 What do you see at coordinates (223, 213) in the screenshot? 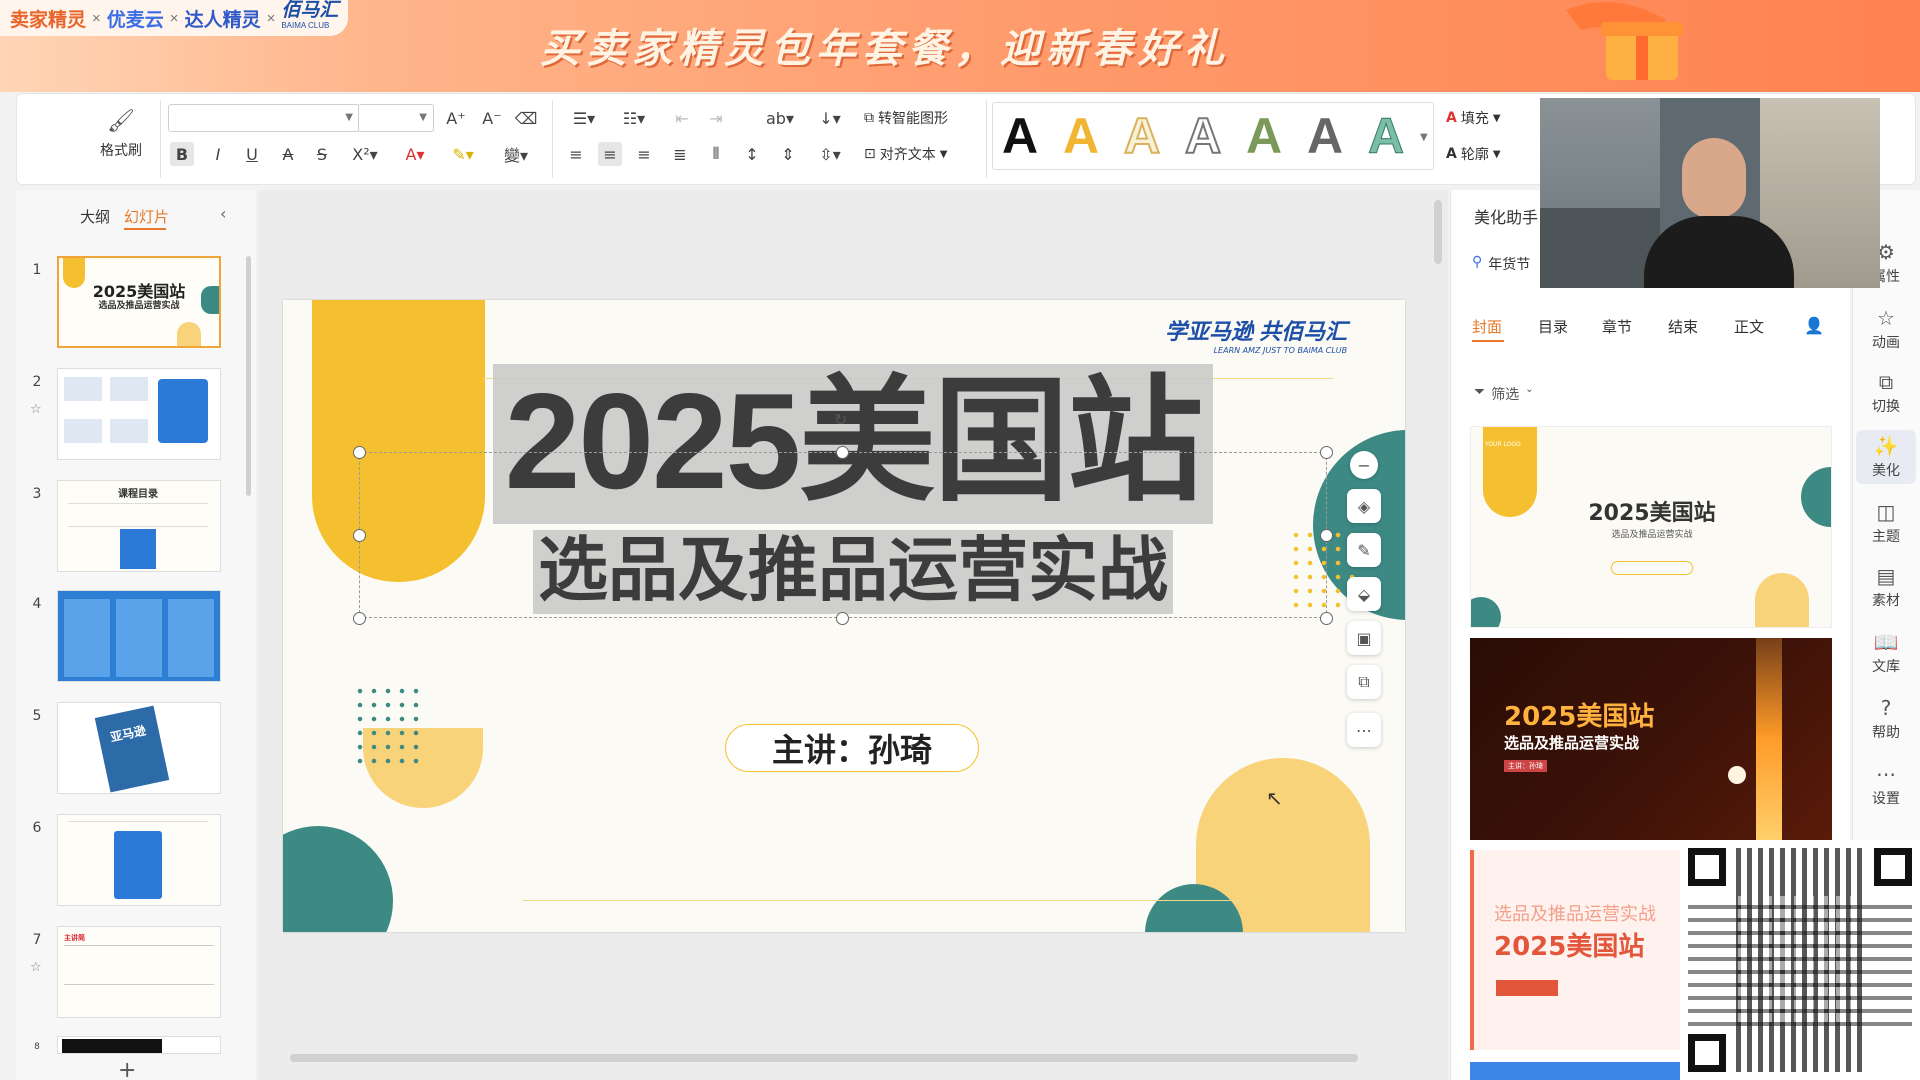
I see `collapse-panel-icon: ‹` at bounding box center [223, 213].